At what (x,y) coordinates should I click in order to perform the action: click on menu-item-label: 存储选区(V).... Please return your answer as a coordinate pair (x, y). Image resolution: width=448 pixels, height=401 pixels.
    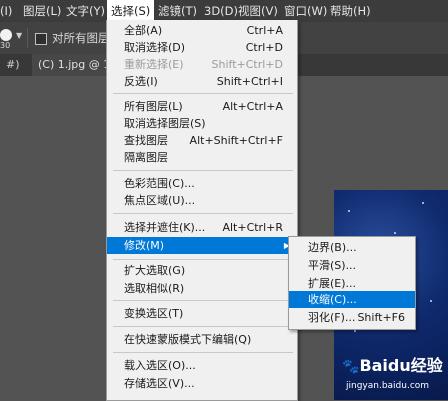
    Looking at the image, I should click on (159, 383).